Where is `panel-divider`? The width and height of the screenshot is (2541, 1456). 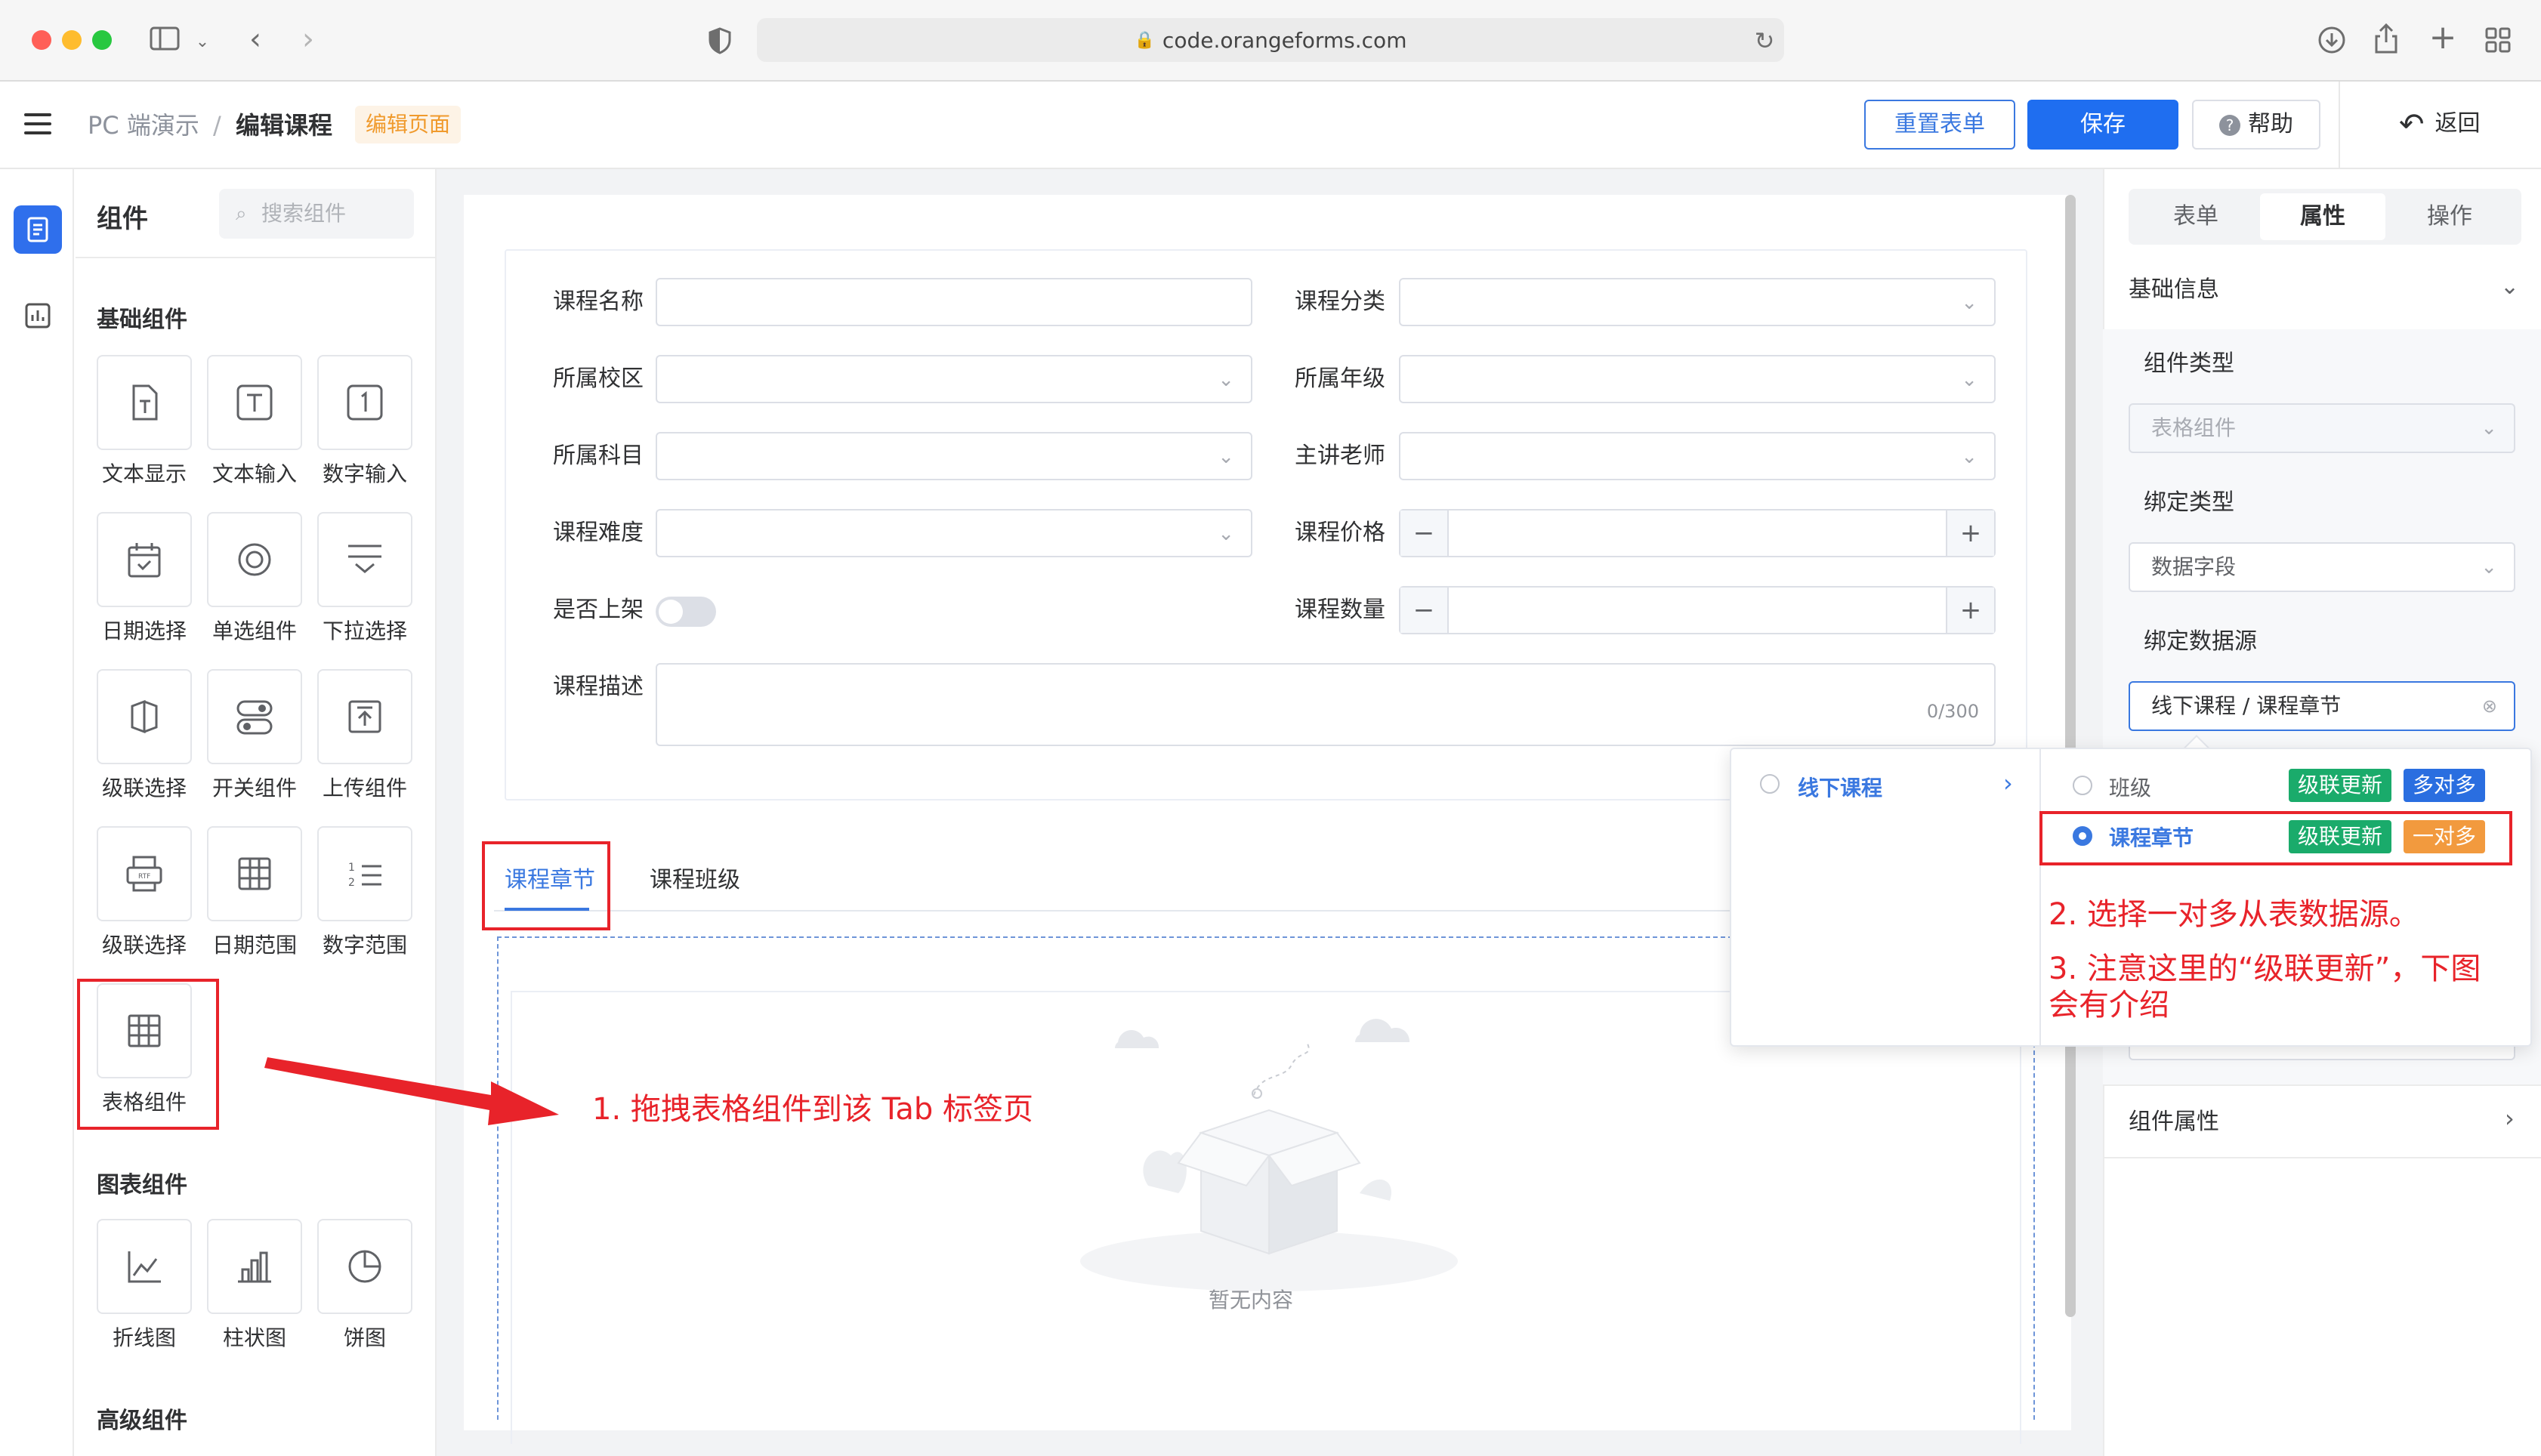 panel-divider is located at coordinates (2322, 1157).